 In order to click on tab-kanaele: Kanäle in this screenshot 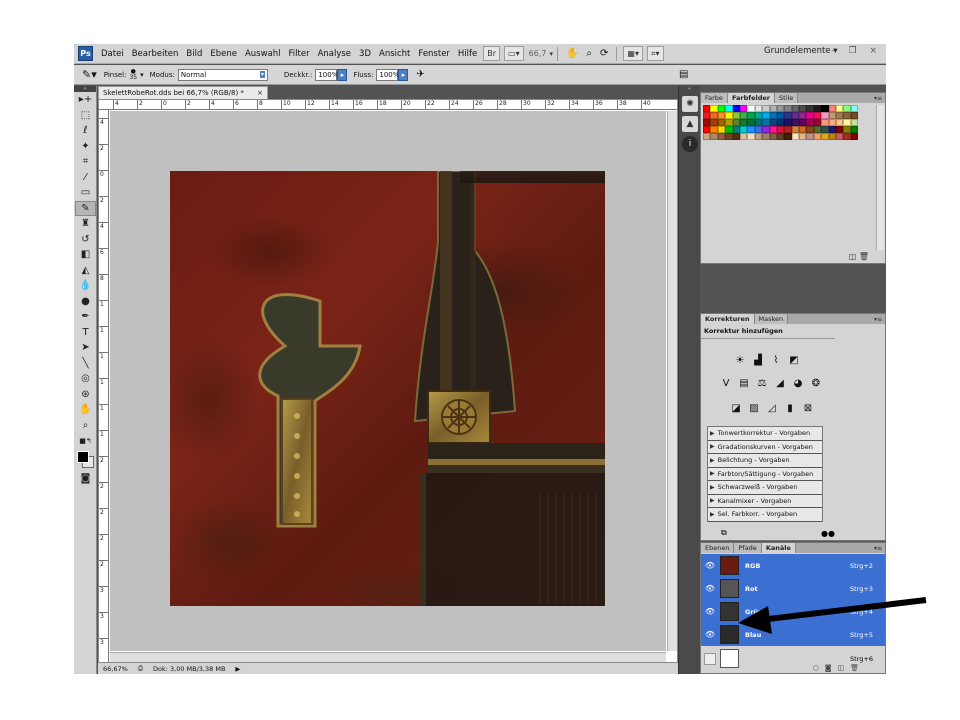, I will do `click(778, 548)`.